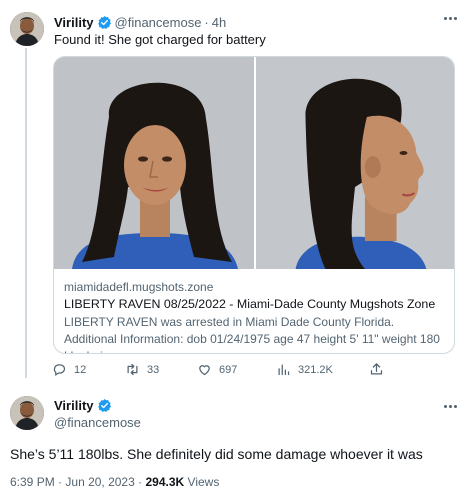 The width and height of the screenshot is (474, 492). Describe the element at coordinates (203, 482) in the screenshot. I see `views-label: Views` at that location.